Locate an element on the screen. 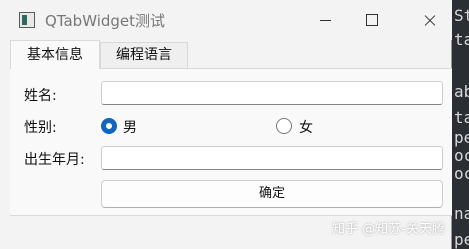  tab-basic-info: 基本信息 is located at coordinates (55, 54).